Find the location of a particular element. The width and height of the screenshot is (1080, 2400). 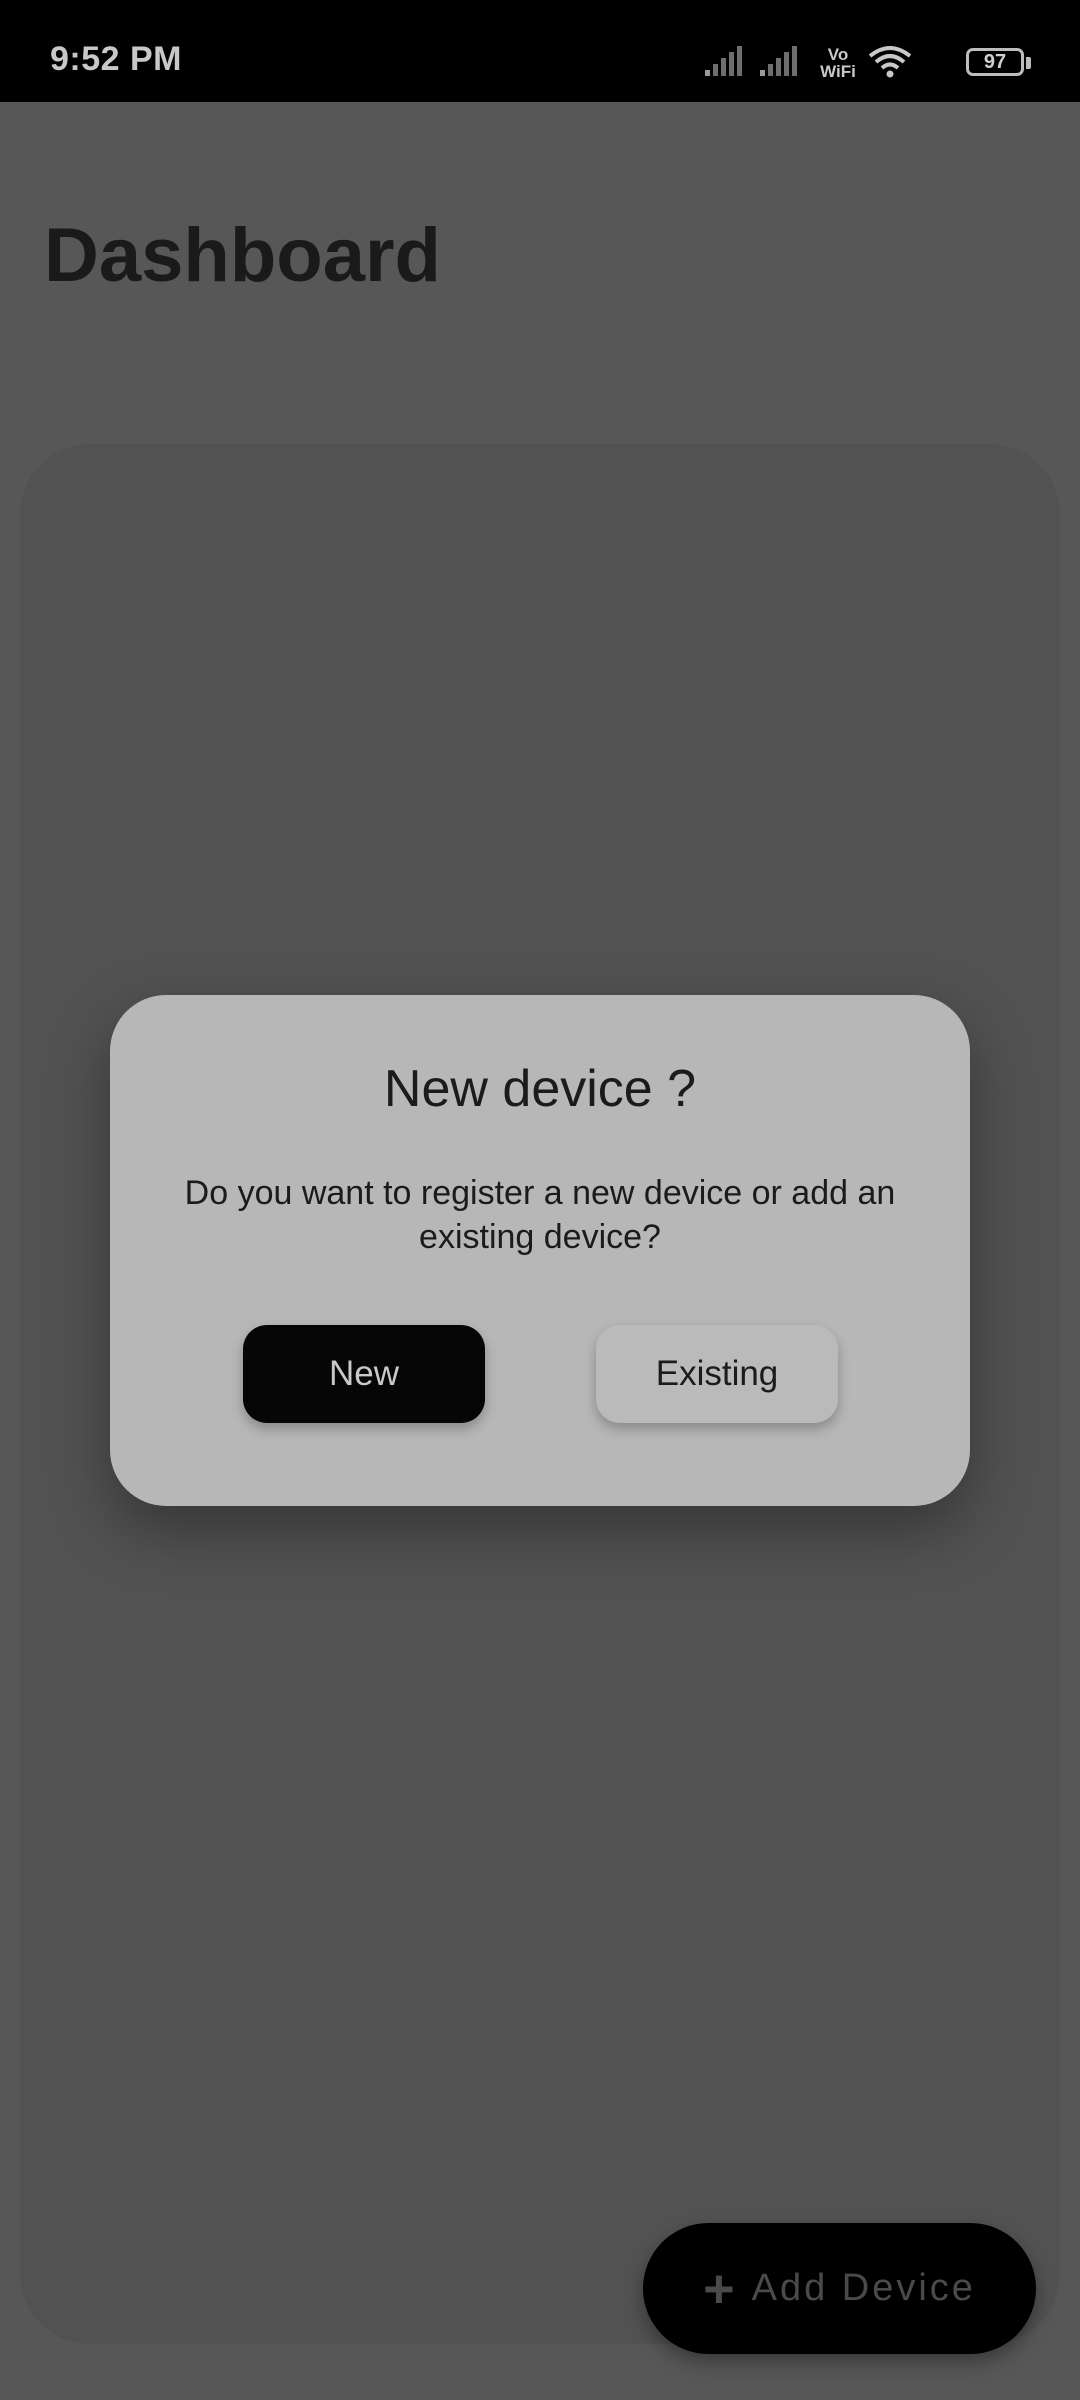

vowifi-icon: Vo WiFi is located at coordinates (838, 63).